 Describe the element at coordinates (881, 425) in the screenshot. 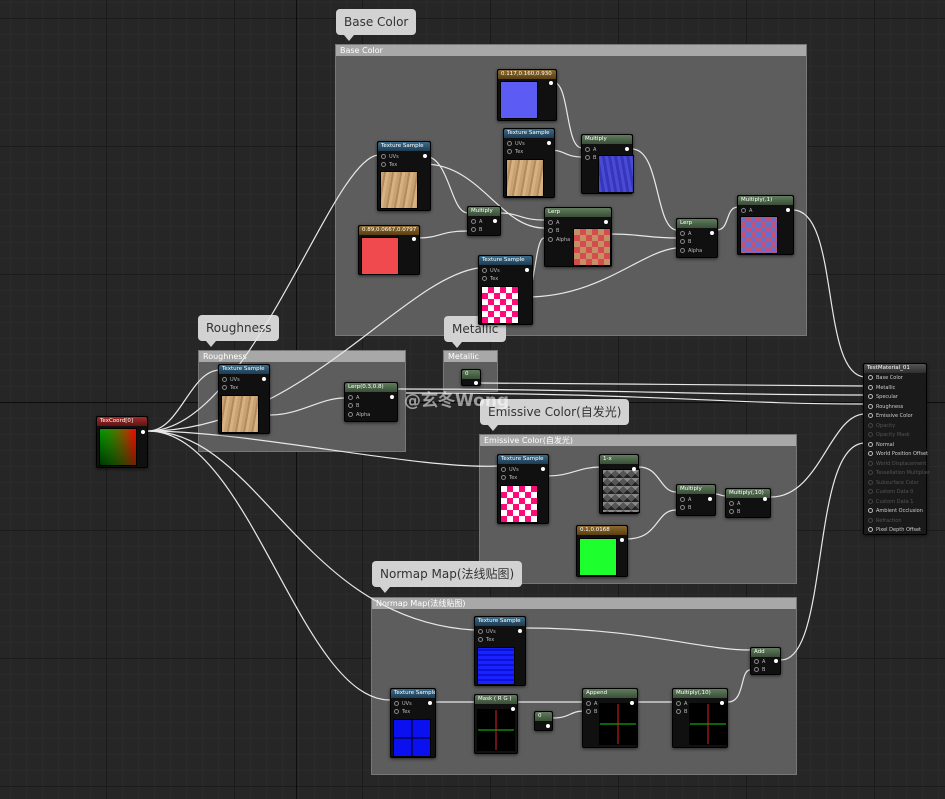

I see `output-pin-row: Opacity` at that location.